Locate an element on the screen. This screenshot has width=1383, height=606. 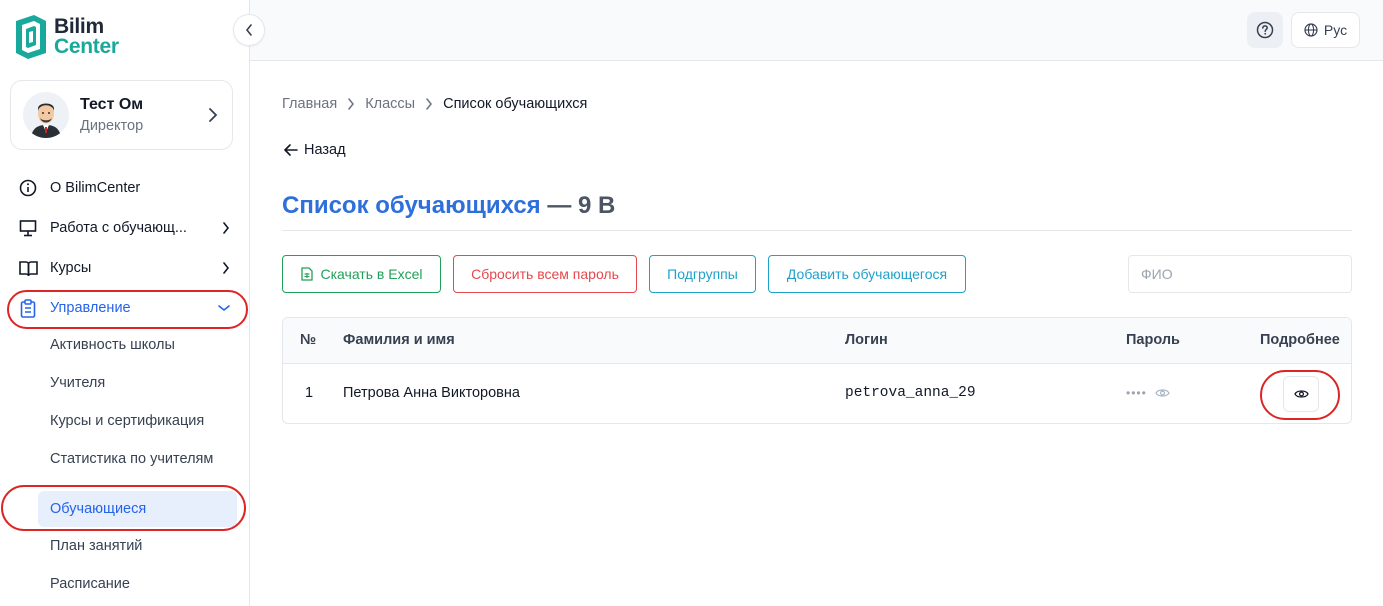
sidebar-collapse-button is located at coordinates (249, 30).